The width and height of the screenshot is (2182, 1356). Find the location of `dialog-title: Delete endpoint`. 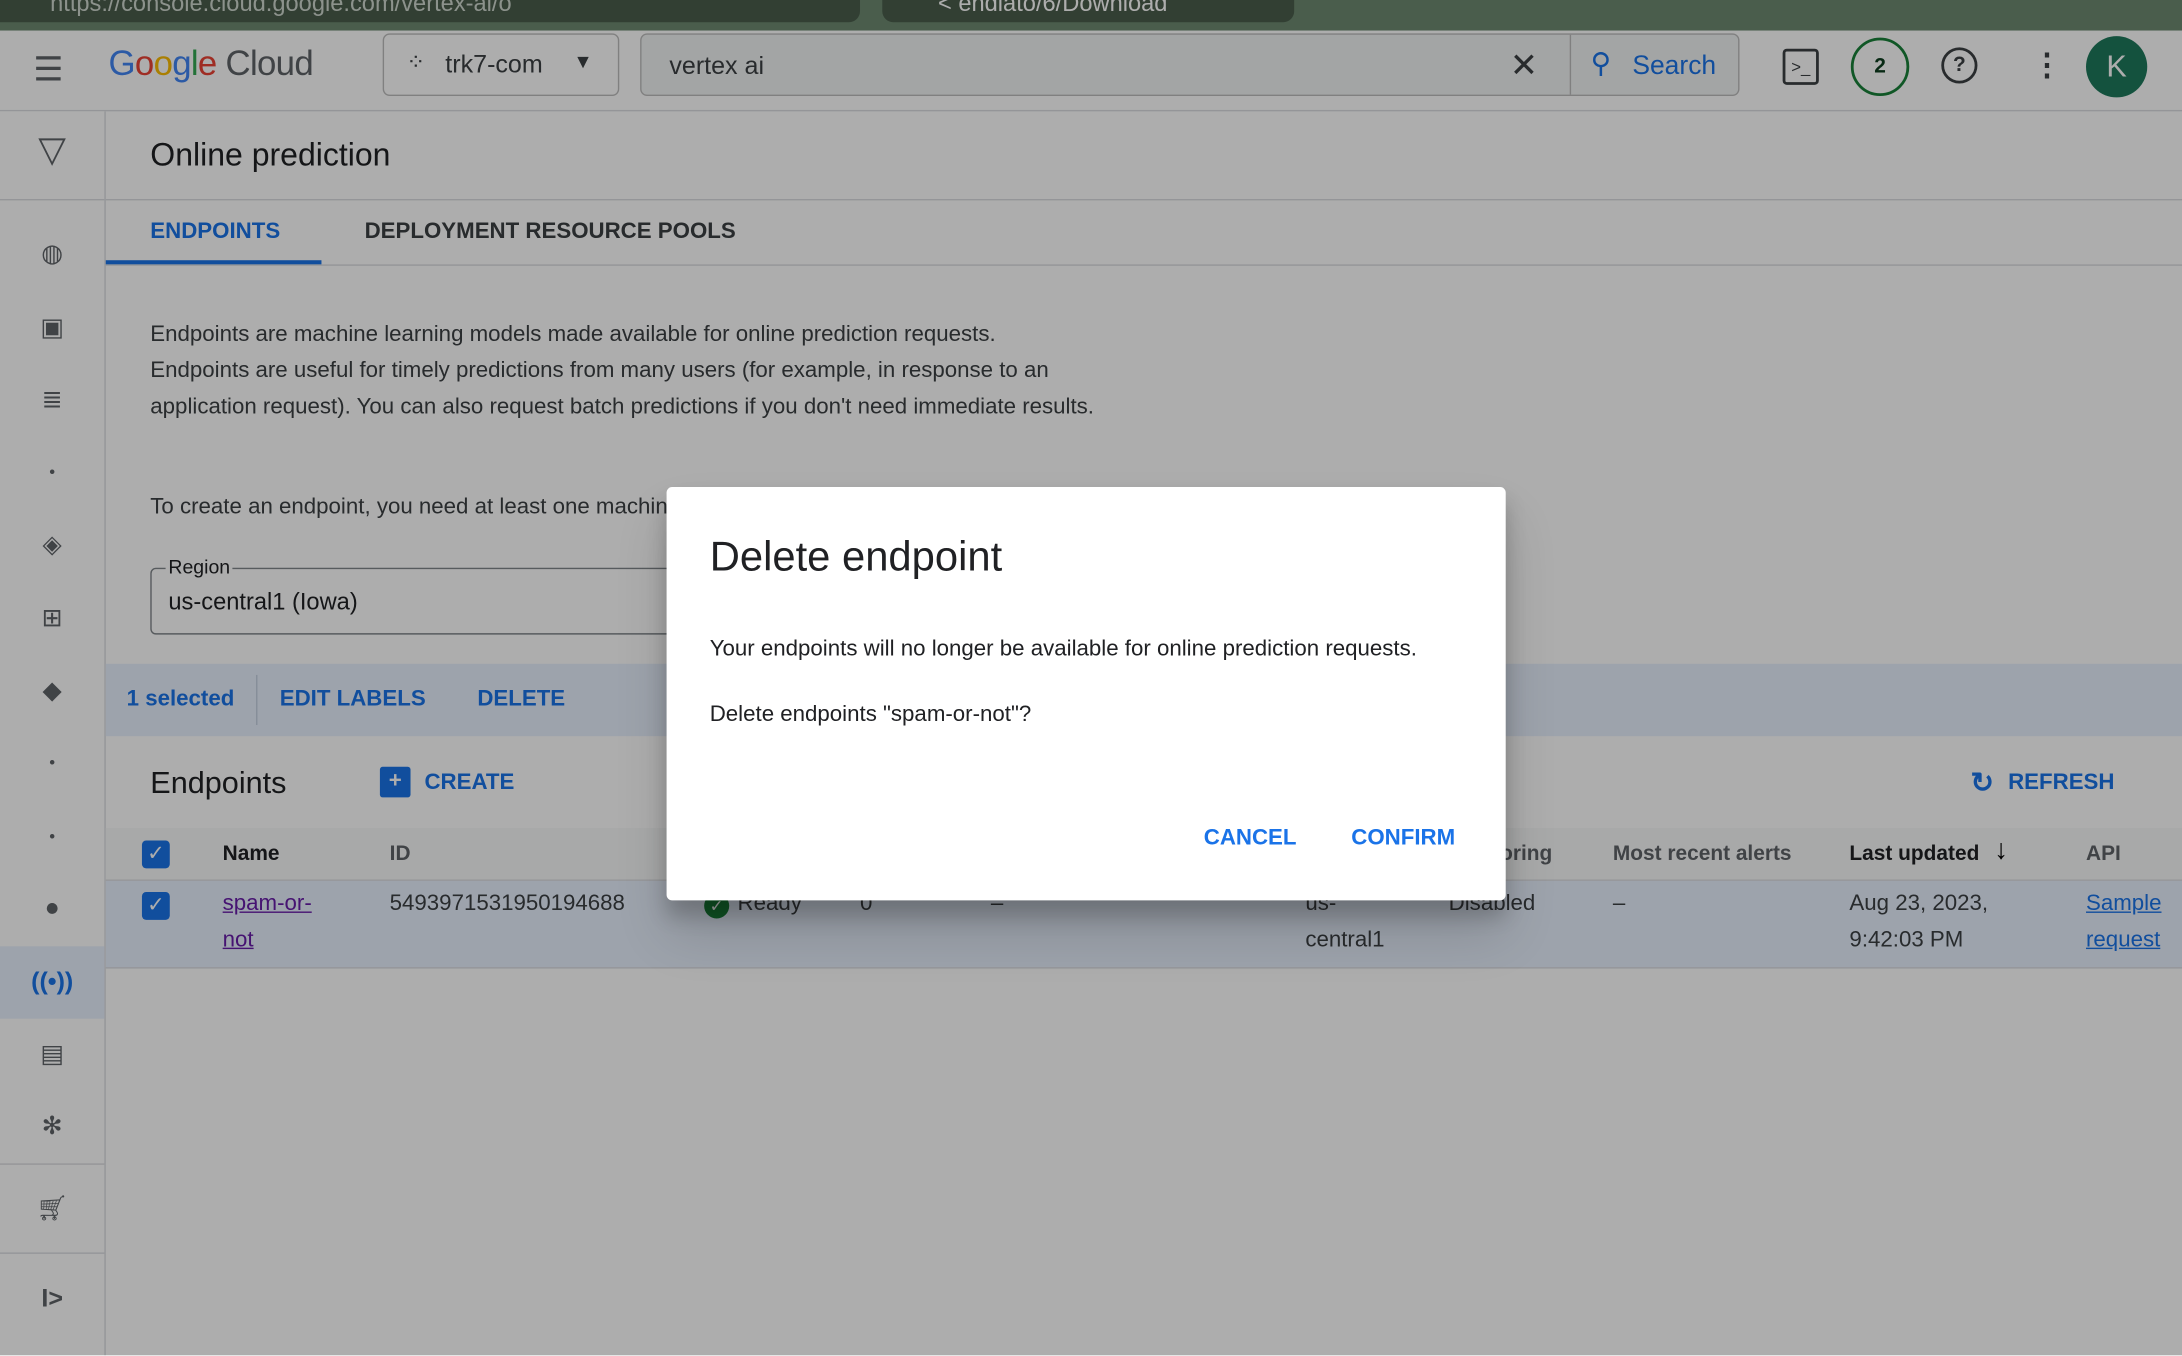

dialog-title: Delete endpoint is located at coordinates (856, 557).